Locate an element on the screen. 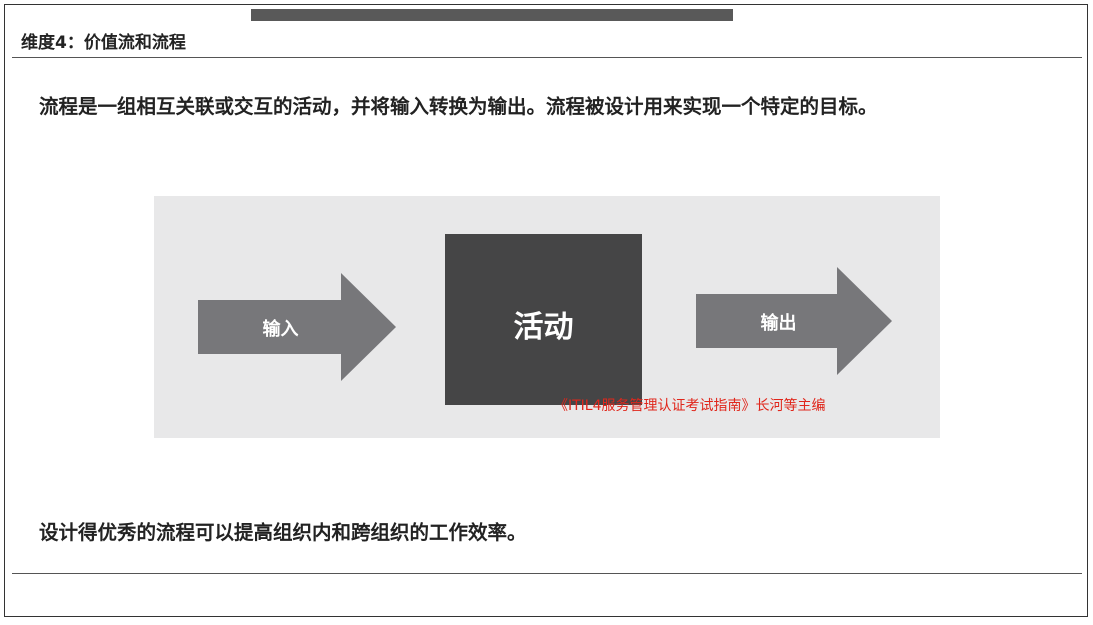 Image resolution: width=1093 pixels, height=625 pixels. output-arrow: 输出 is located at coordinates (794, 321).